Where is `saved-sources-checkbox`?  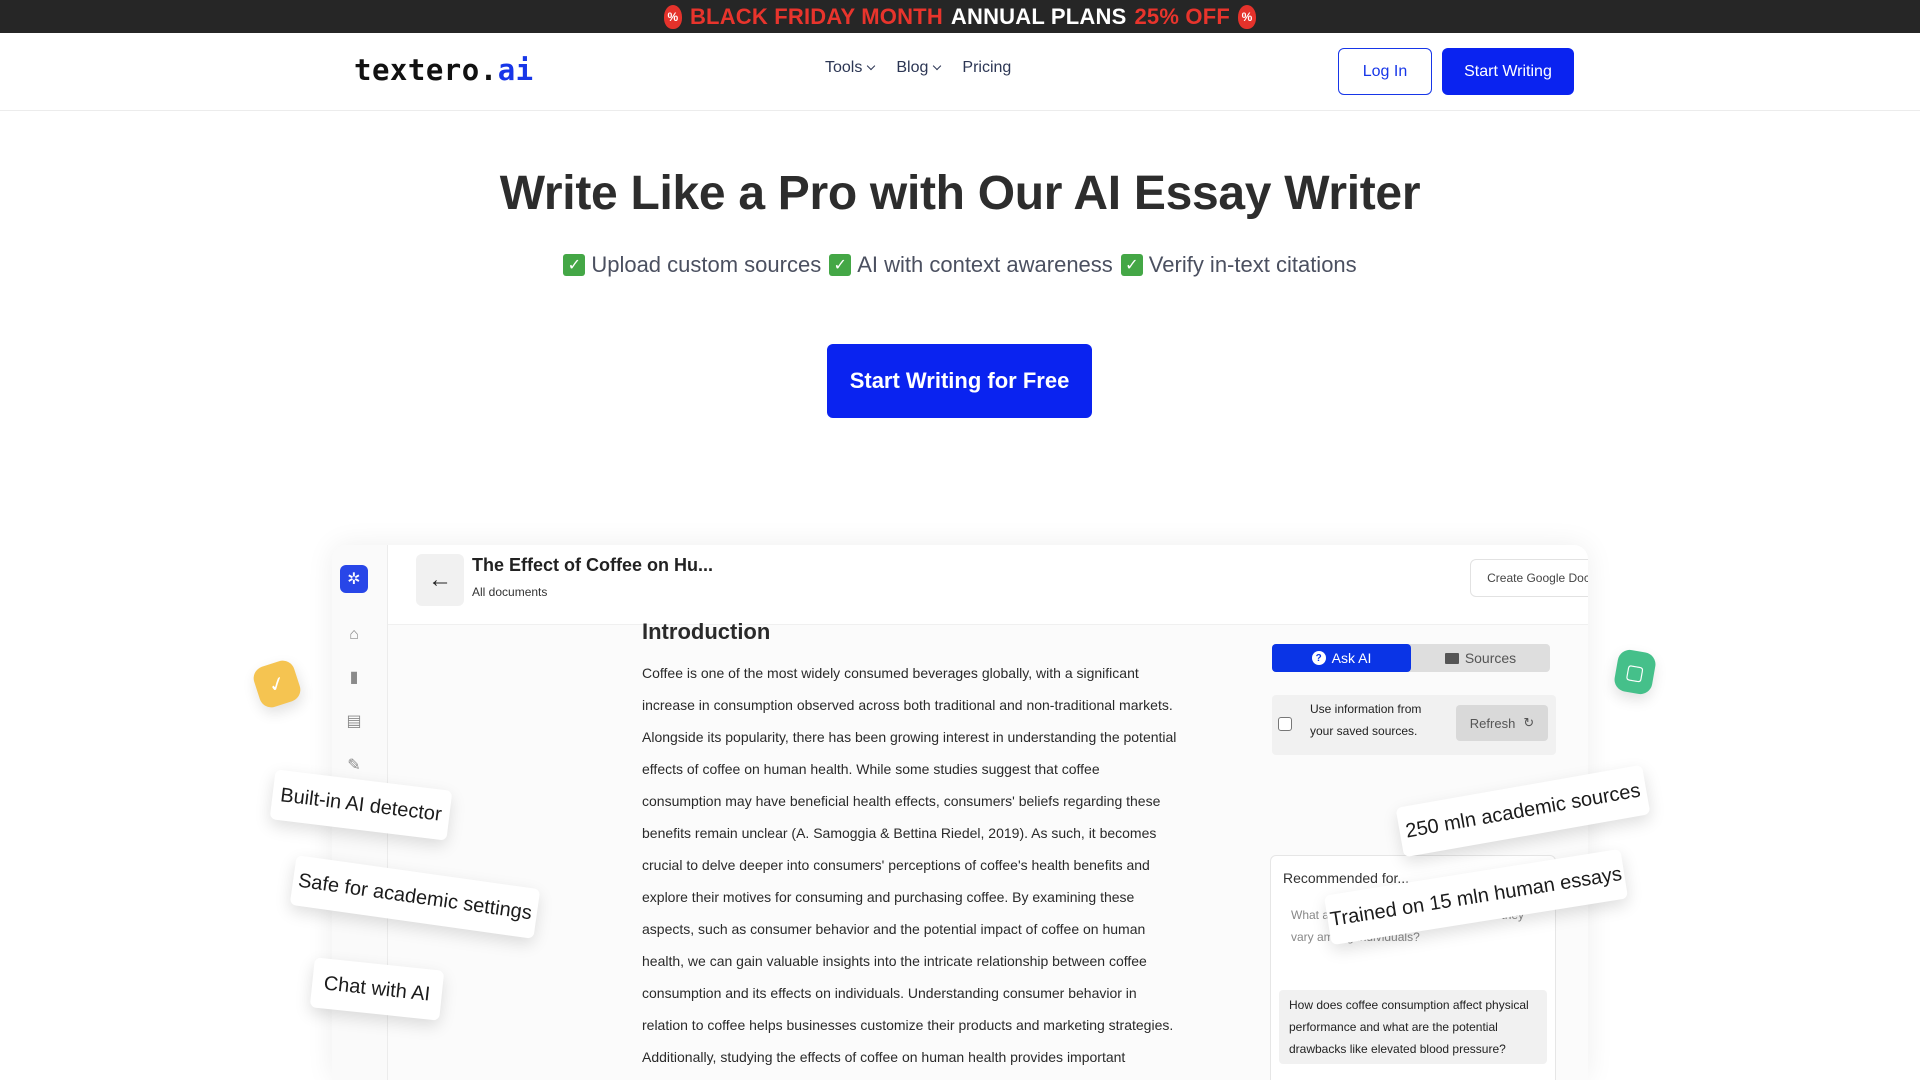
saved-sources-checkbox is located at coordinates (1285, 724).